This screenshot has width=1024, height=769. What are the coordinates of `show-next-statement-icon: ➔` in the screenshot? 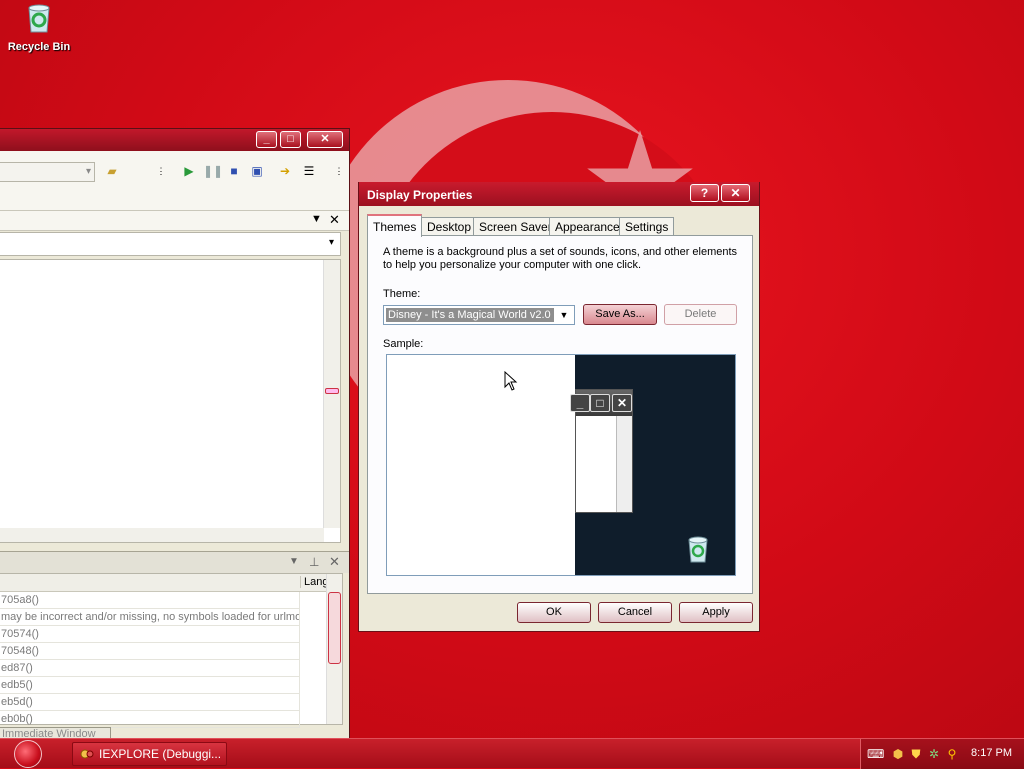 It's located at (285, 171).